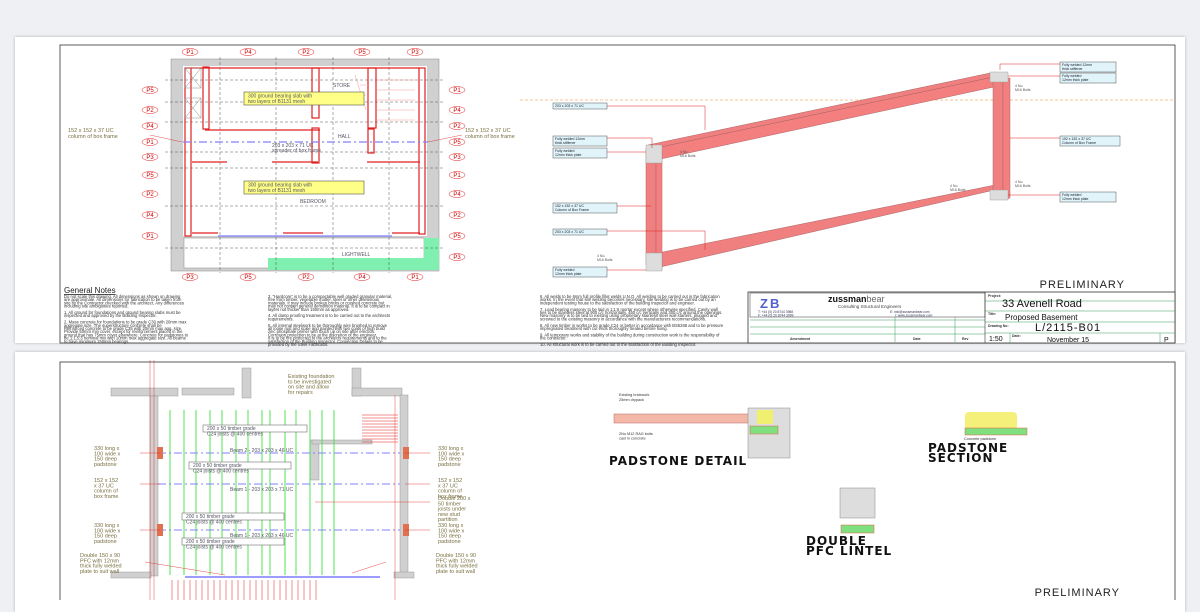 The height and width of the screenshot is (612, 1200). Describe the element at coordinates (849, 522) in the screenshot. I see `pfc-lintel-detail: DOUBLE PFC LINTEL` at that location.